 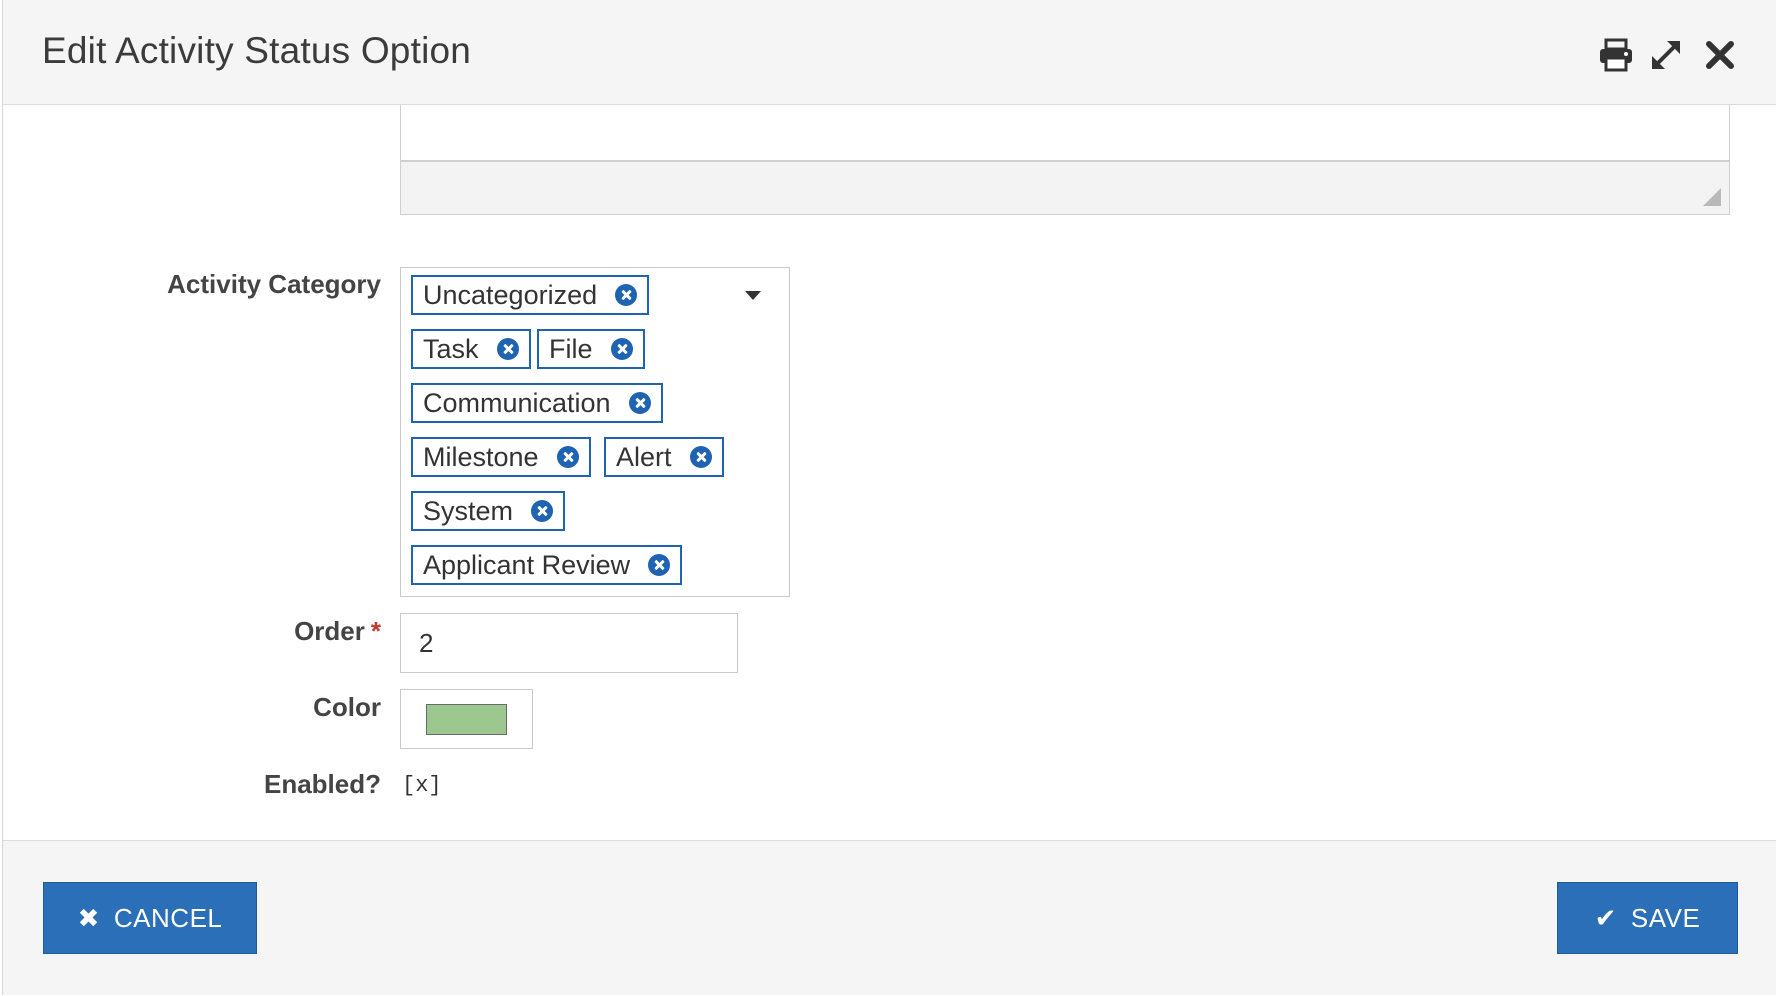 What do you see at coordinates (257, 50) in the screenshot?
I see `dialog-title: Edit Activity Status Option` at bounding box center [257, 50].